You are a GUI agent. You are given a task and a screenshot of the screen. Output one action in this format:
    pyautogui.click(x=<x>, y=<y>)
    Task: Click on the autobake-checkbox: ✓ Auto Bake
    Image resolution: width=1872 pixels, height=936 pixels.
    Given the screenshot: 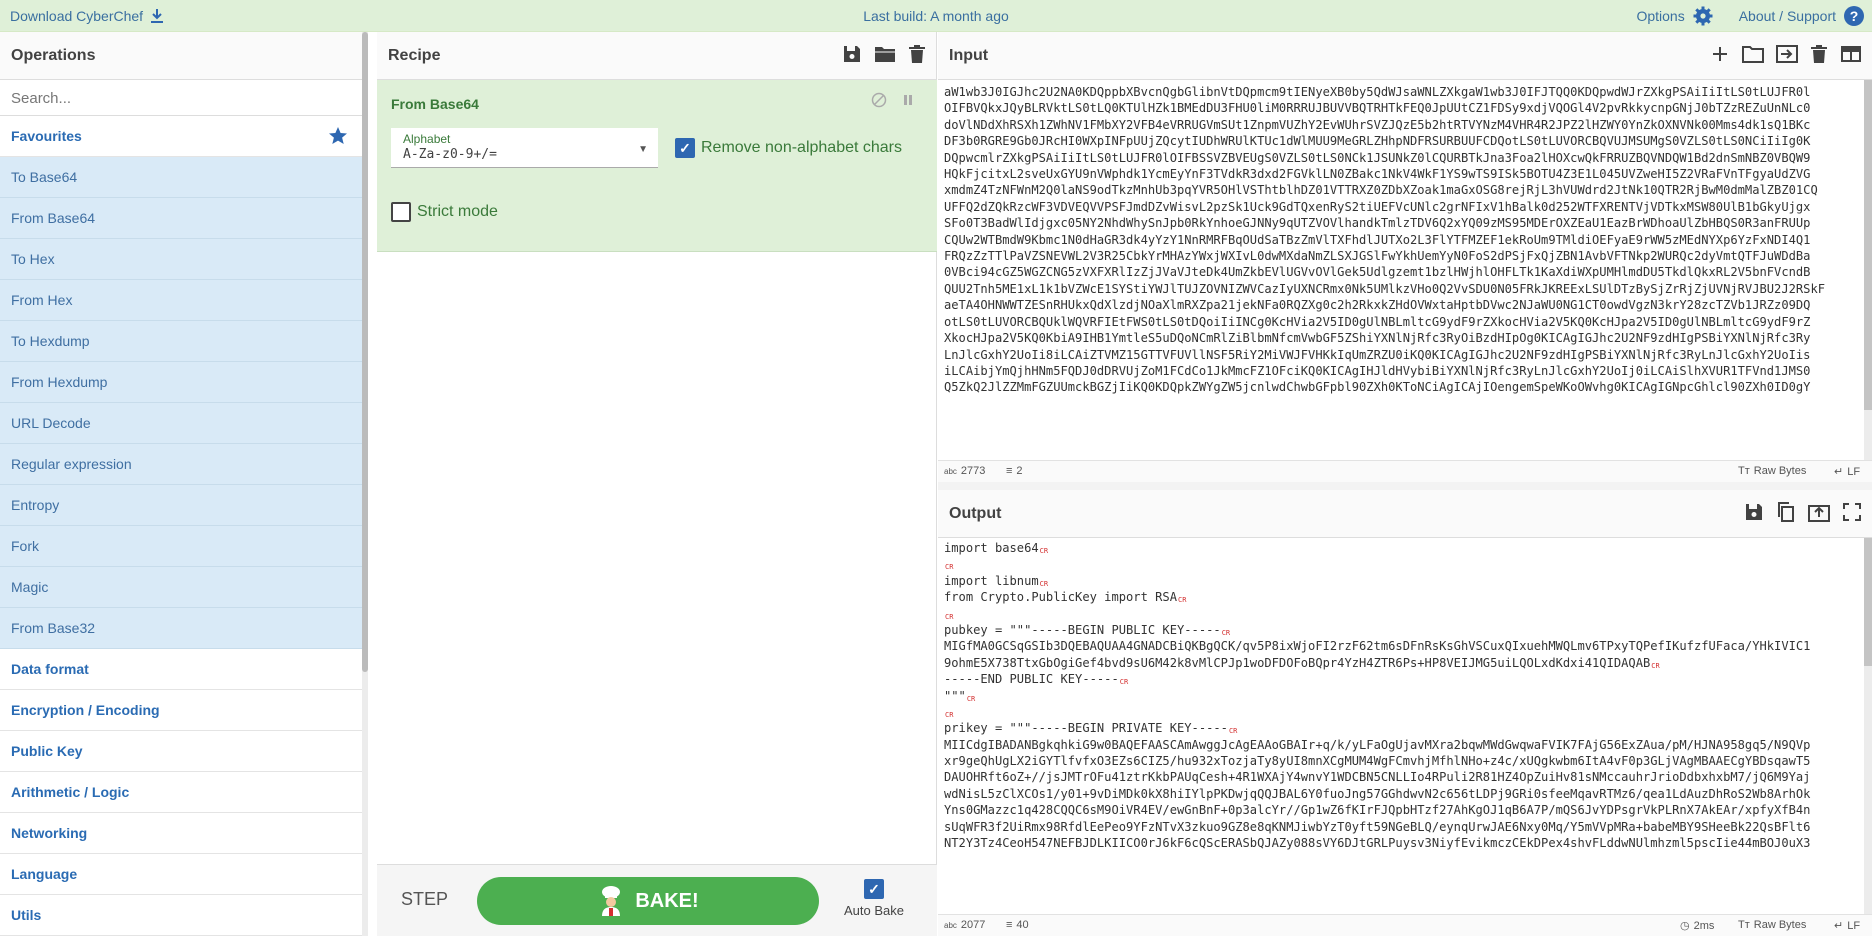 What is the action you would take?
    pyautogui.click(x=874, y=898)
    